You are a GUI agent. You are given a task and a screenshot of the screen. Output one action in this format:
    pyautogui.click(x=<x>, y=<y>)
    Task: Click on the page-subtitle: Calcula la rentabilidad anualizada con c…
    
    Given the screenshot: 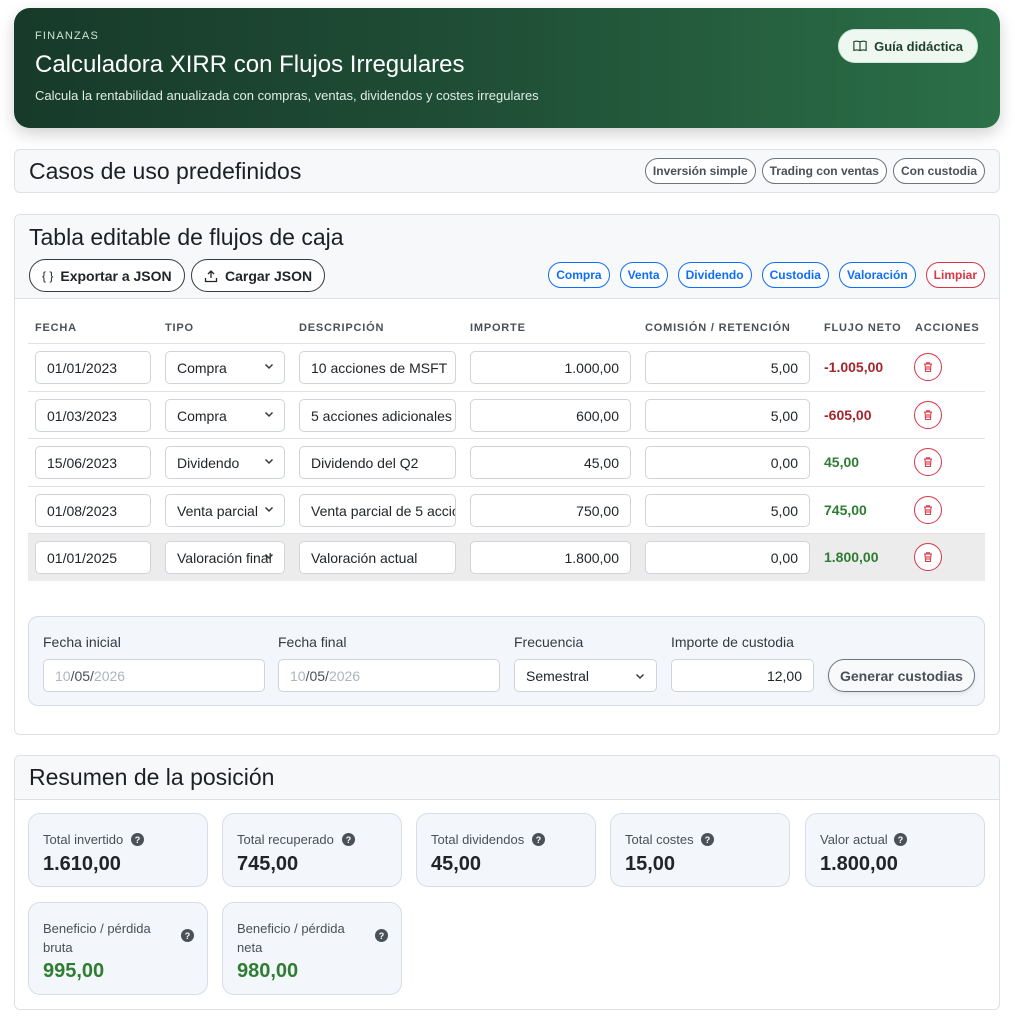 What is the action you would take?
    pyautogui.click(x=287, y=95)
    